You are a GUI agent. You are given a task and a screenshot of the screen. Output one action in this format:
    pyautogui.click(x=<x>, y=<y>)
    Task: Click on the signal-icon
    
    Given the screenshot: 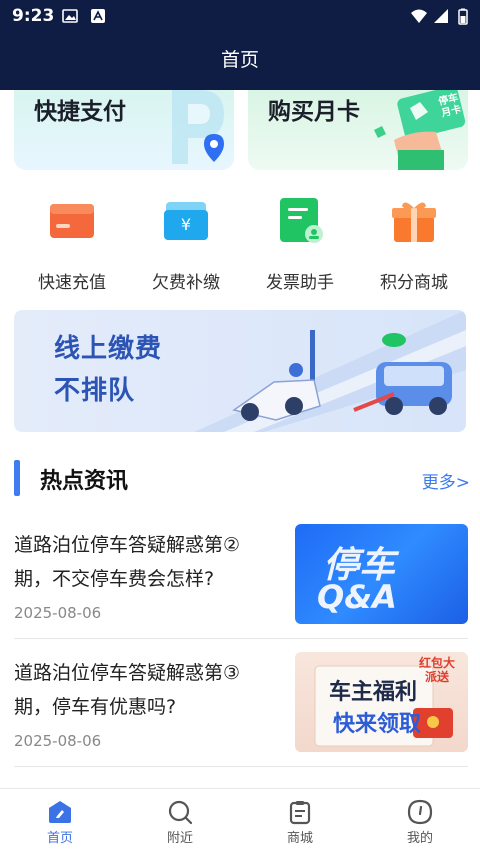 What is the action you would take?
    pyautogui.click(x=441, y=16)
    